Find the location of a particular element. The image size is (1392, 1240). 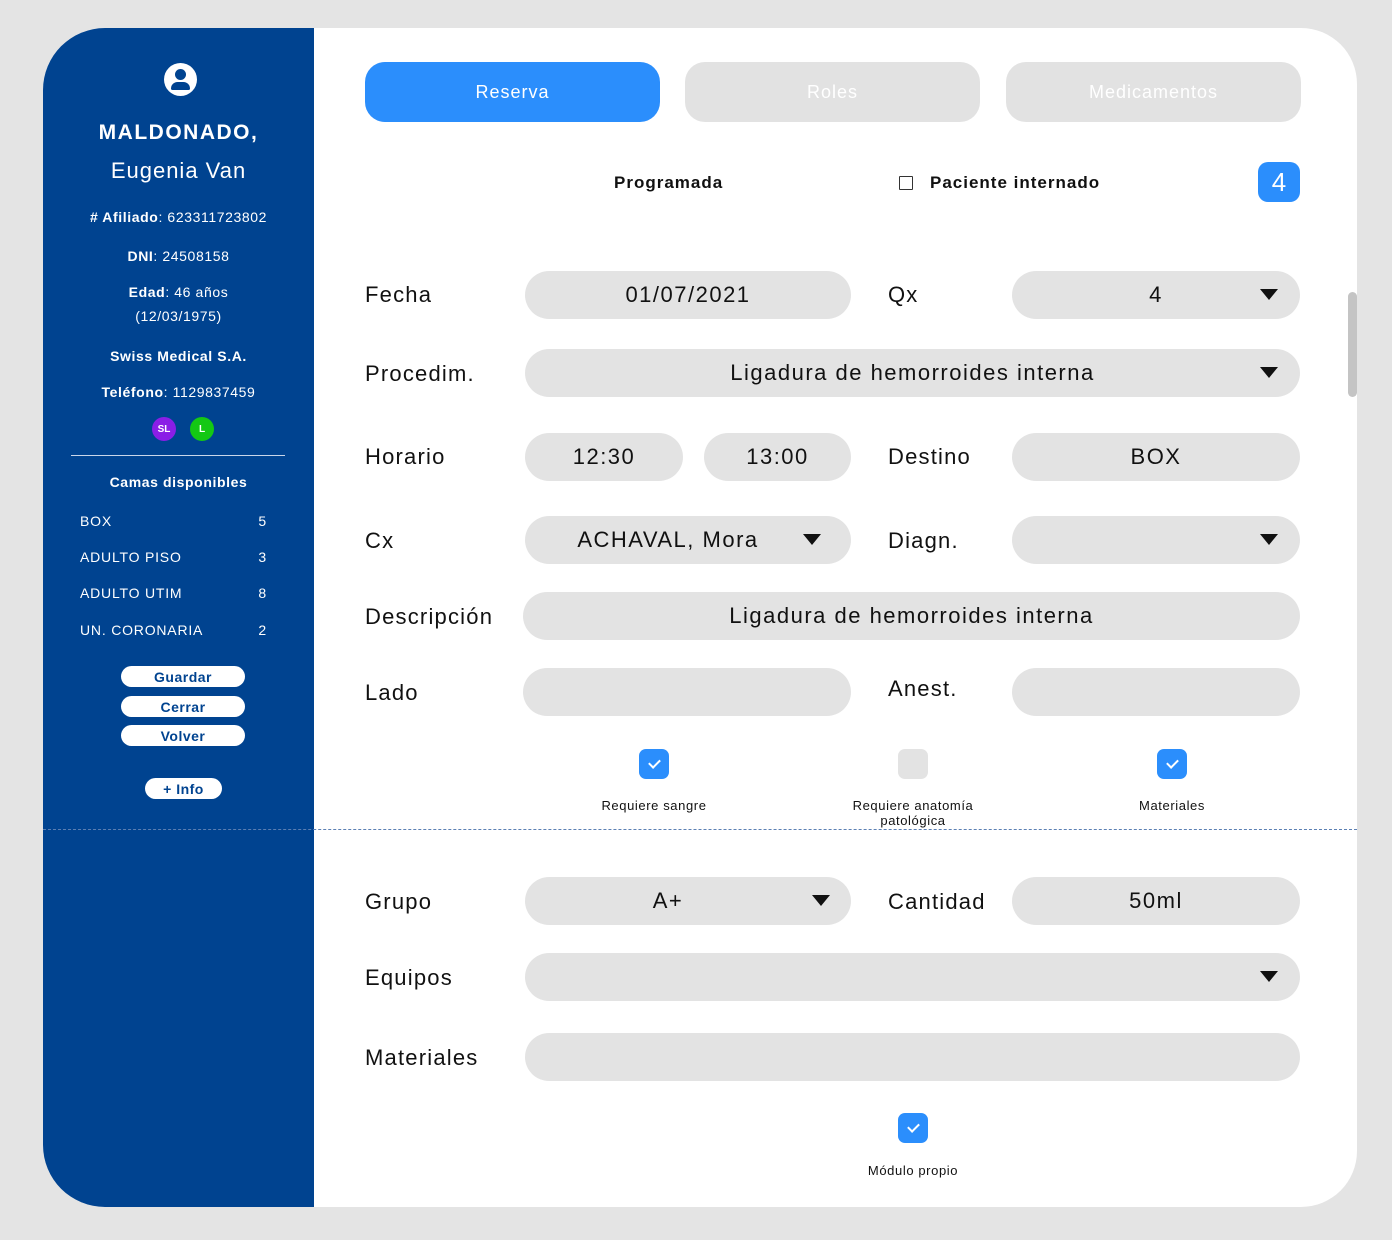

save-button: Guardar is located at coordinates (183, 676).